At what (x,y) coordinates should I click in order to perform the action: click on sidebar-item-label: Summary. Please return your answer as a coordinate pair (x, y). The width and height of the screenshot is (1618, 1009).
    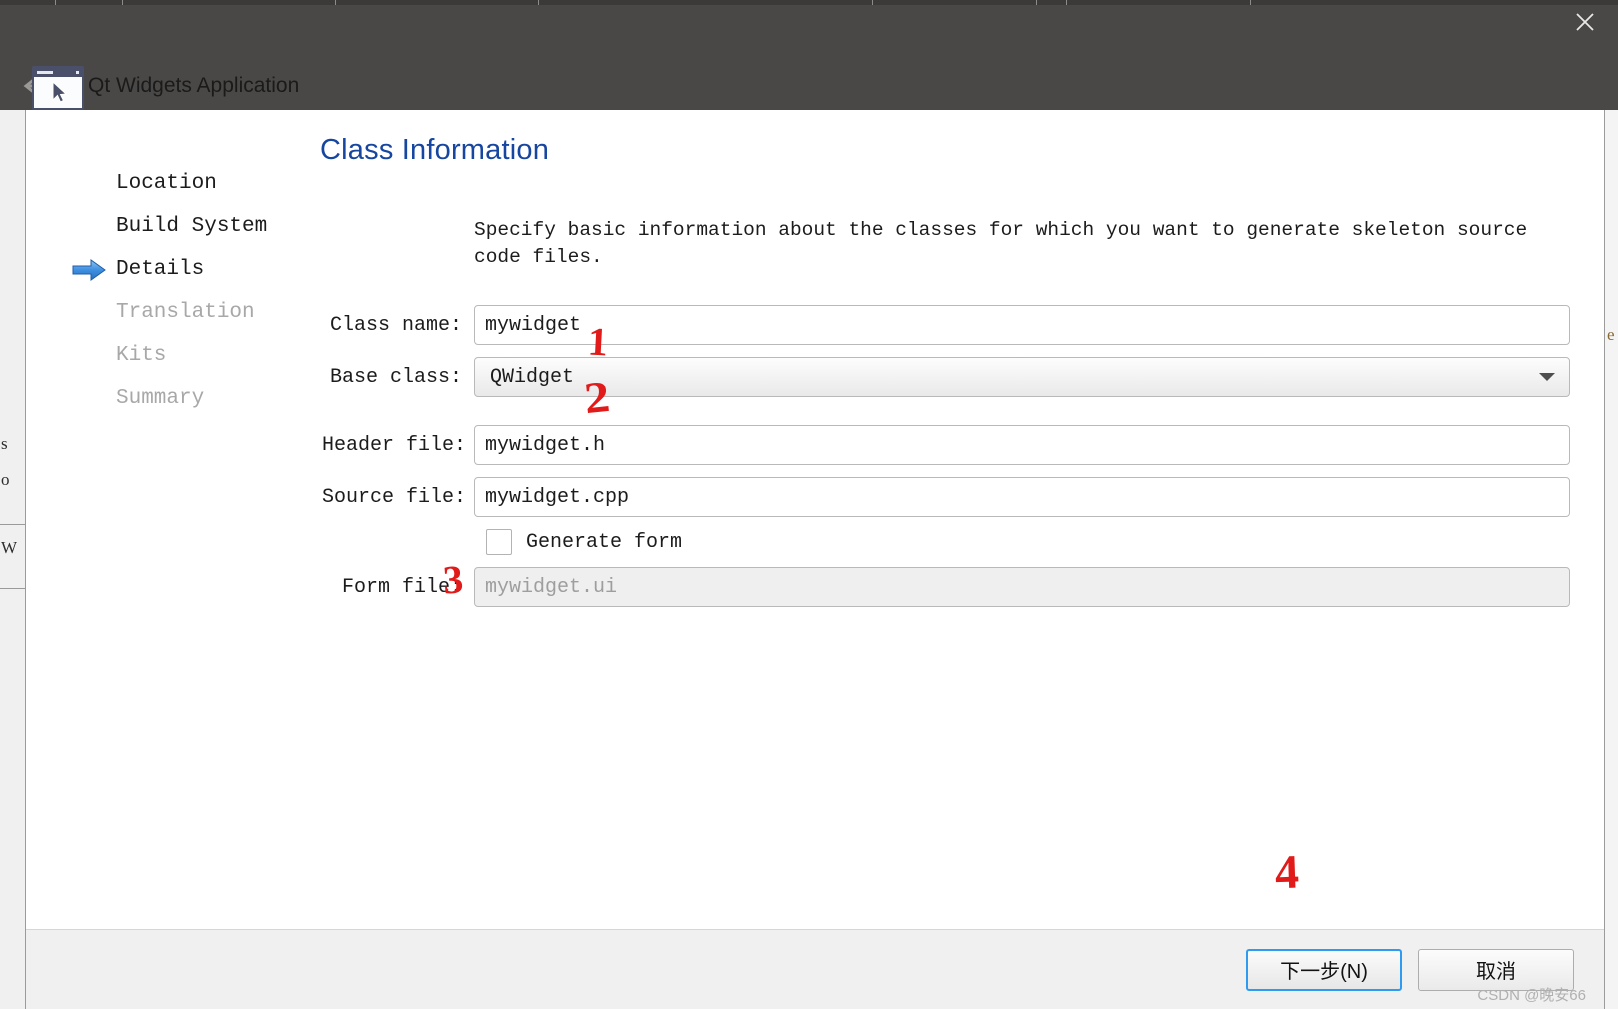
    Looking at the image, I should click on (160, 398).